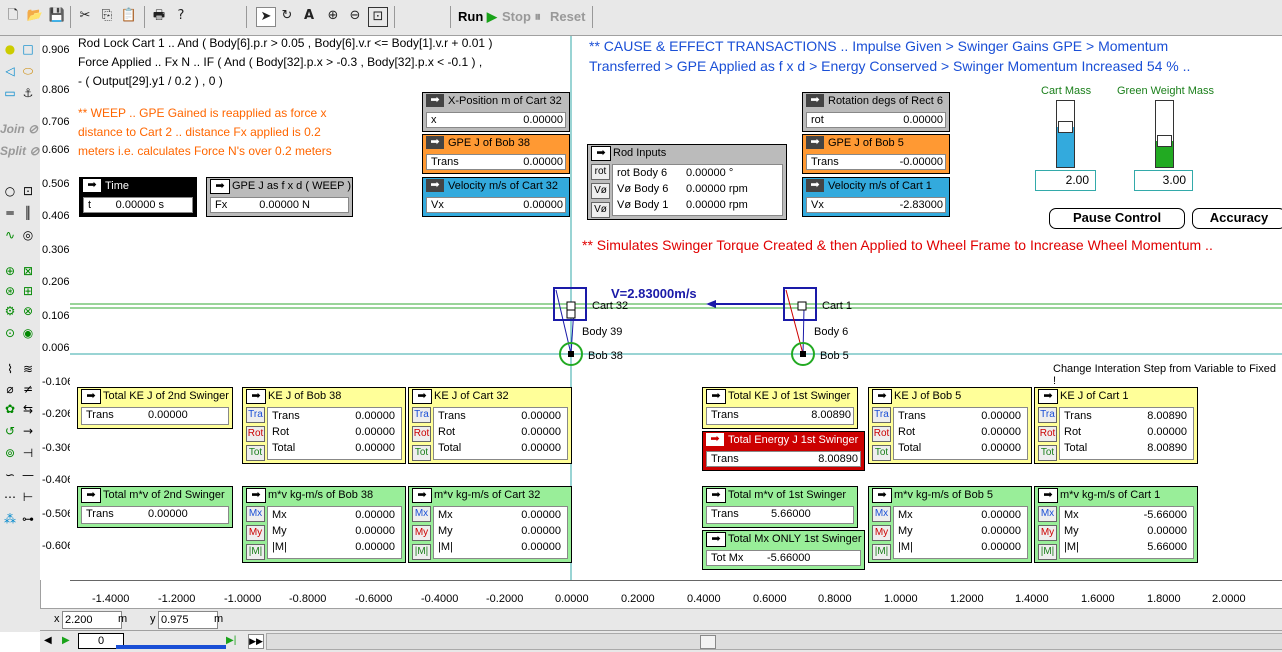 This screenshot has height=652, width=1282. What do you see at coordinates (496, 112) in the screenshot?
I see `meter-xpos-cart32: ➡ X-Position m of Cart 32 x 0.00000` at bounding box center [496, 112].